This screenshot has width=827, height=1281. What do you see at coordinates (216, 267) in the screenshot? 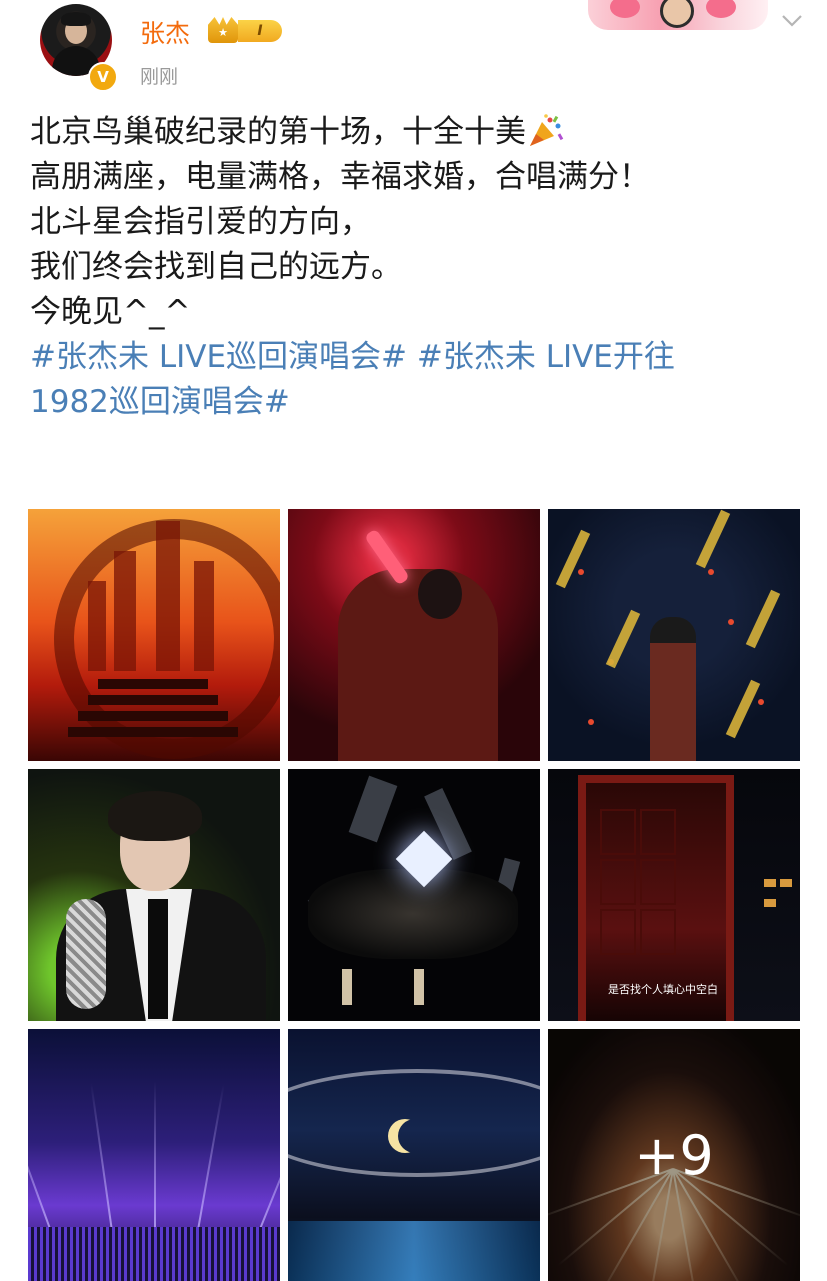
I see `post-line: 我们终会找到自己的远方。` at bounding box center [216, 267].